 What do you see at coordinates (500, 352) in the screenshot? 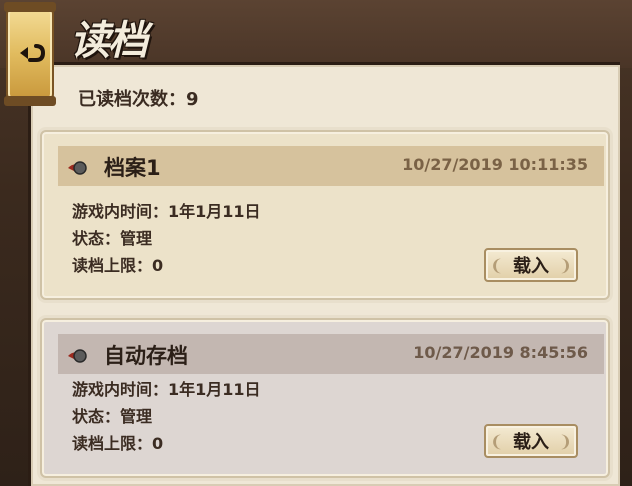
I see `save-date: 10/27/2019 8:45:56` at bounding box center [500, 352].